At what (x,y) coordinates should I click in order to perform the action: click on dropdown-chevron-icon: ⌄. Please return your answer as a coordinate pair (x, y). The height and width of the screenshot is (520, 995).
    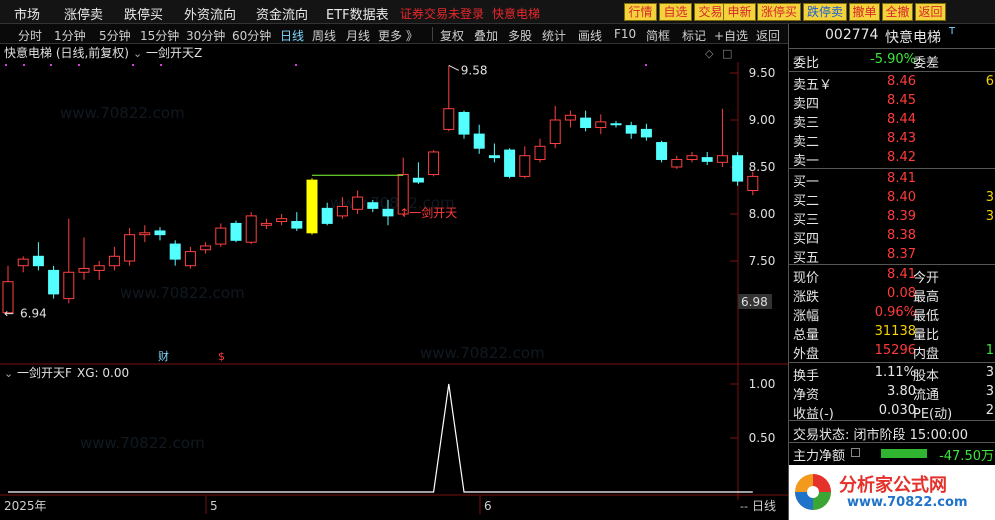
    Looking at the image, I should click on (137, 53).